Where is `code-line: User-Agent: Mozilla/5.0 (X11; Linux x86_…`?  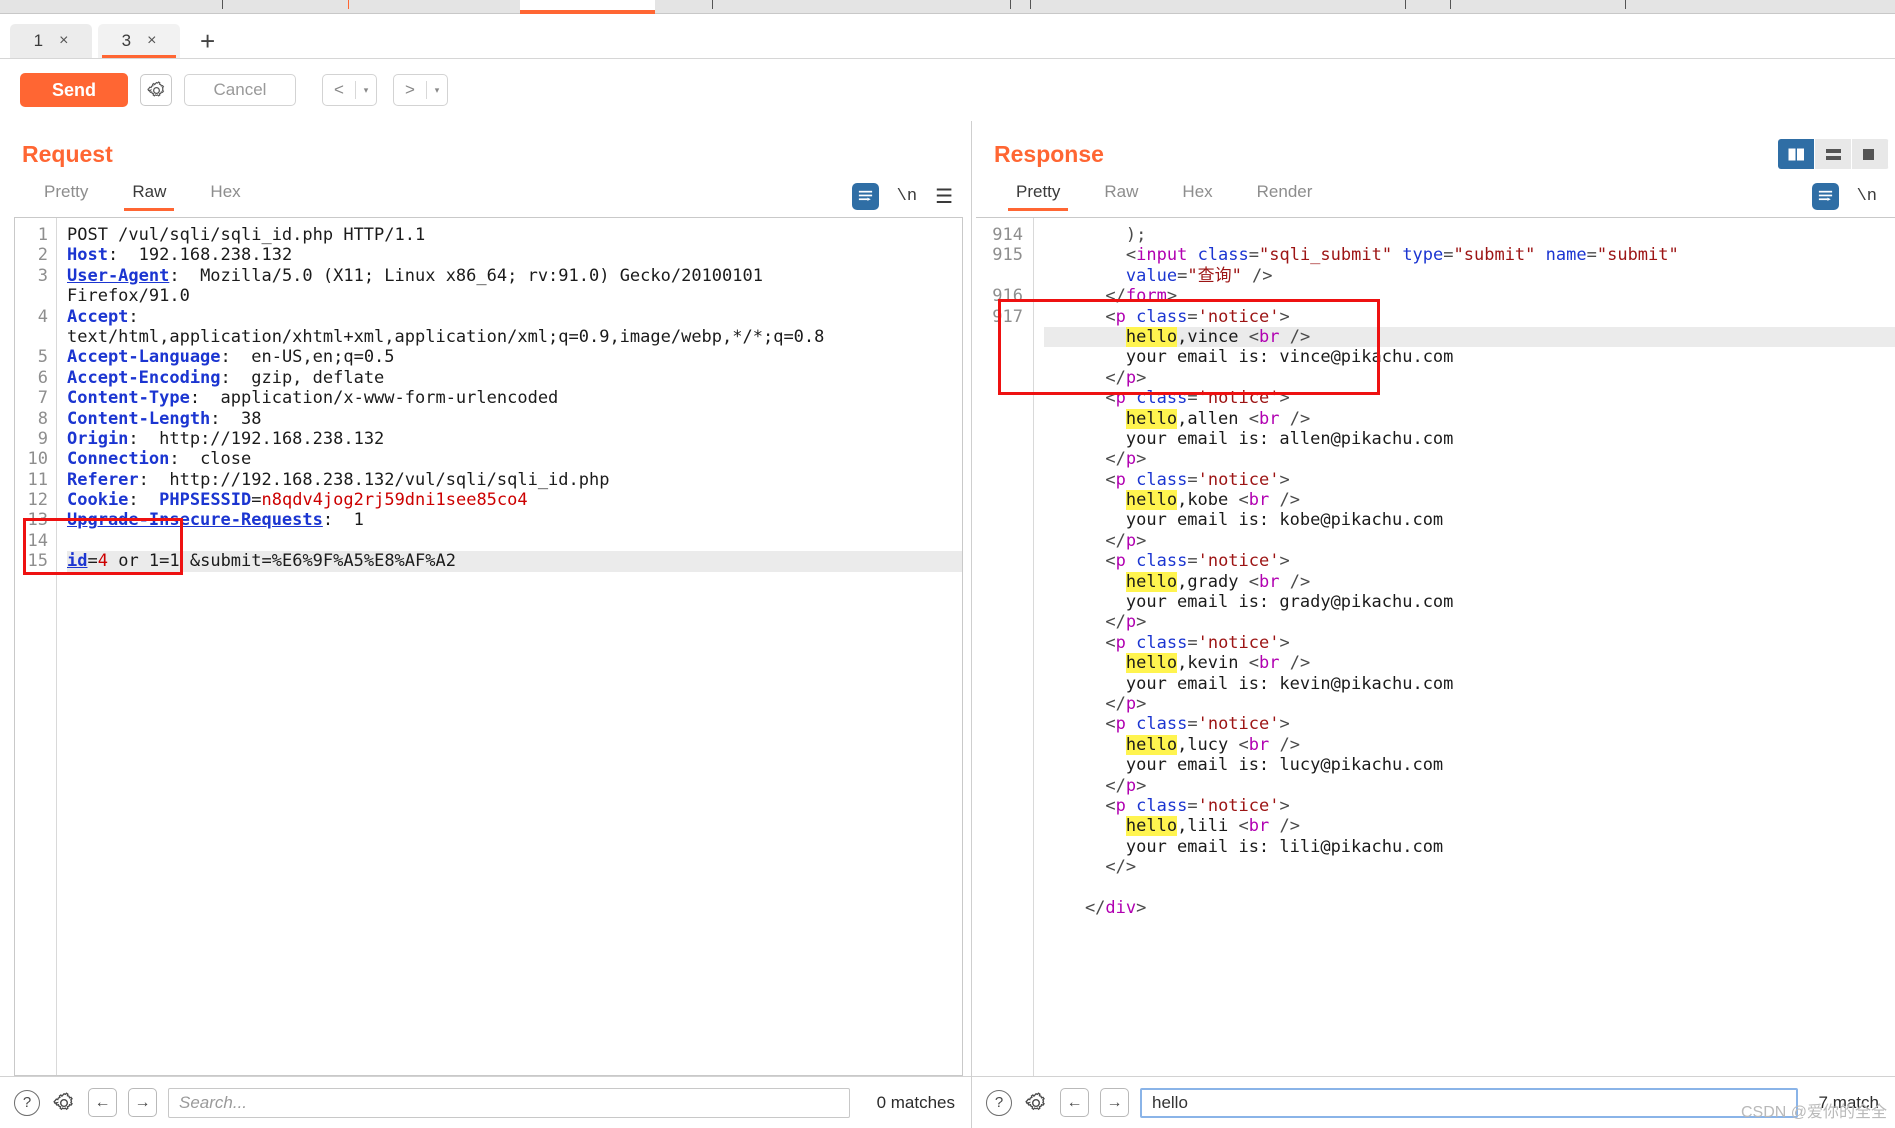 code-line: User-Agent: Mozilla/5.0 (X11; Linux x86_… is located at coordinates (415, 275).